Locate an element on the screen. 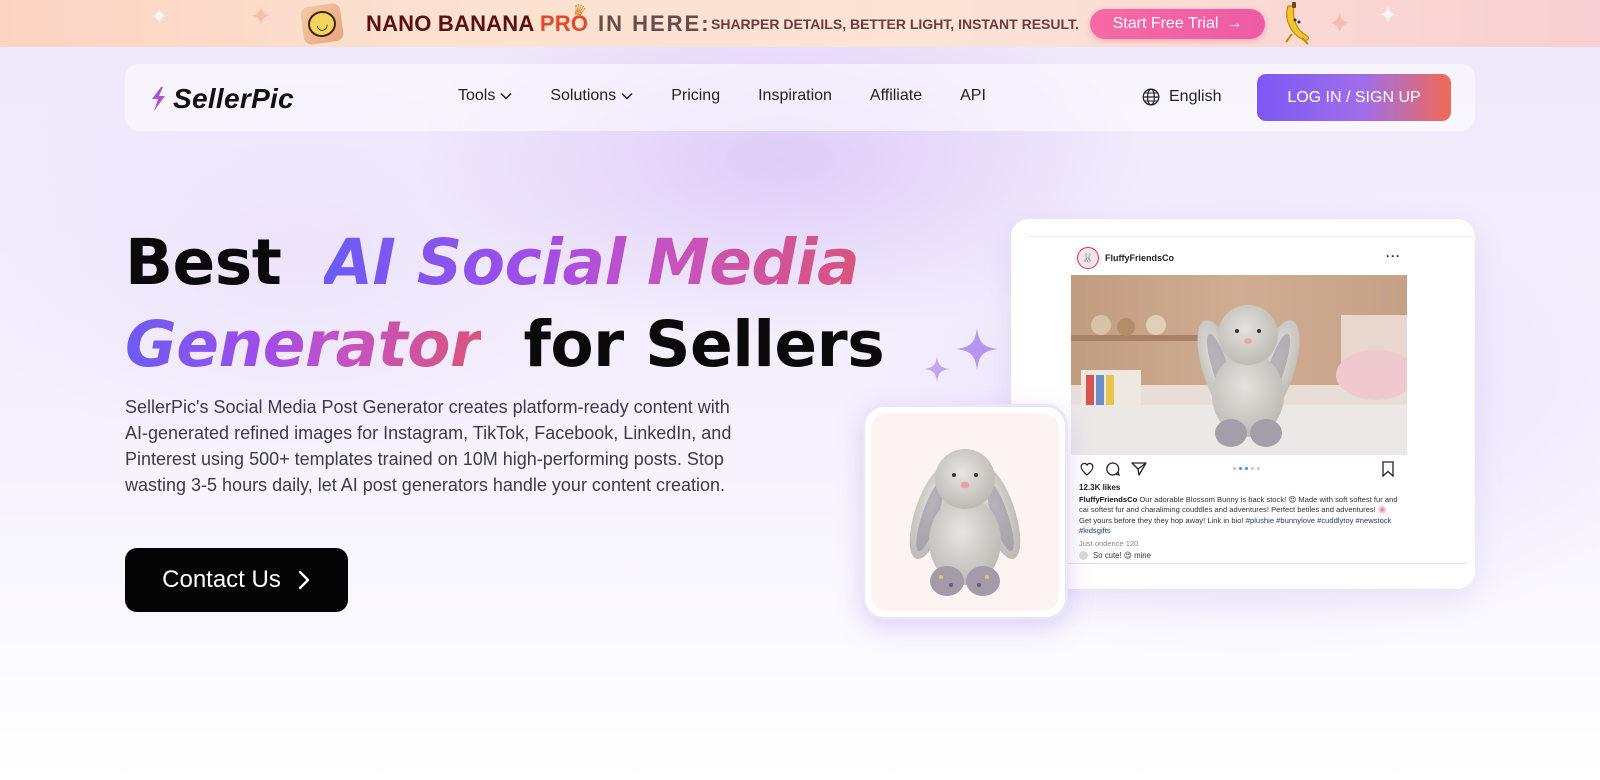 This screenshot has height=780, width=1600. language-selector: English is located at coordinates (1181, 97).